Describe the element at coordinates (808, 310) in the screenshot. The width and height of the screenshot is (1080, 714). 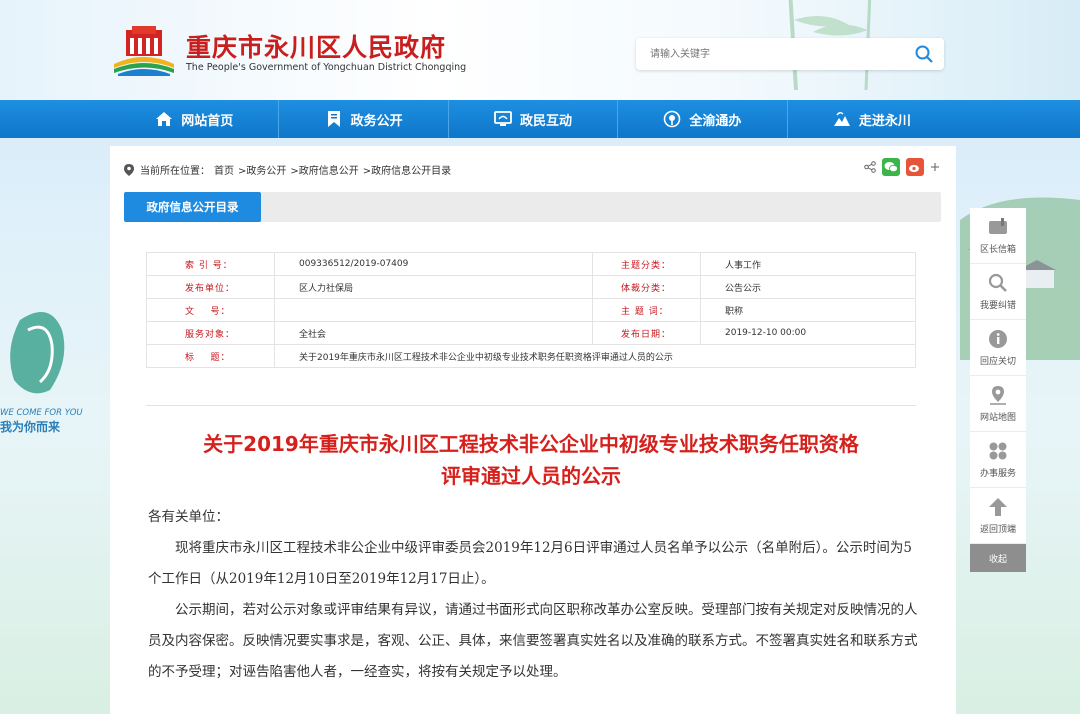
I see `meta-value: 职称` at that location.